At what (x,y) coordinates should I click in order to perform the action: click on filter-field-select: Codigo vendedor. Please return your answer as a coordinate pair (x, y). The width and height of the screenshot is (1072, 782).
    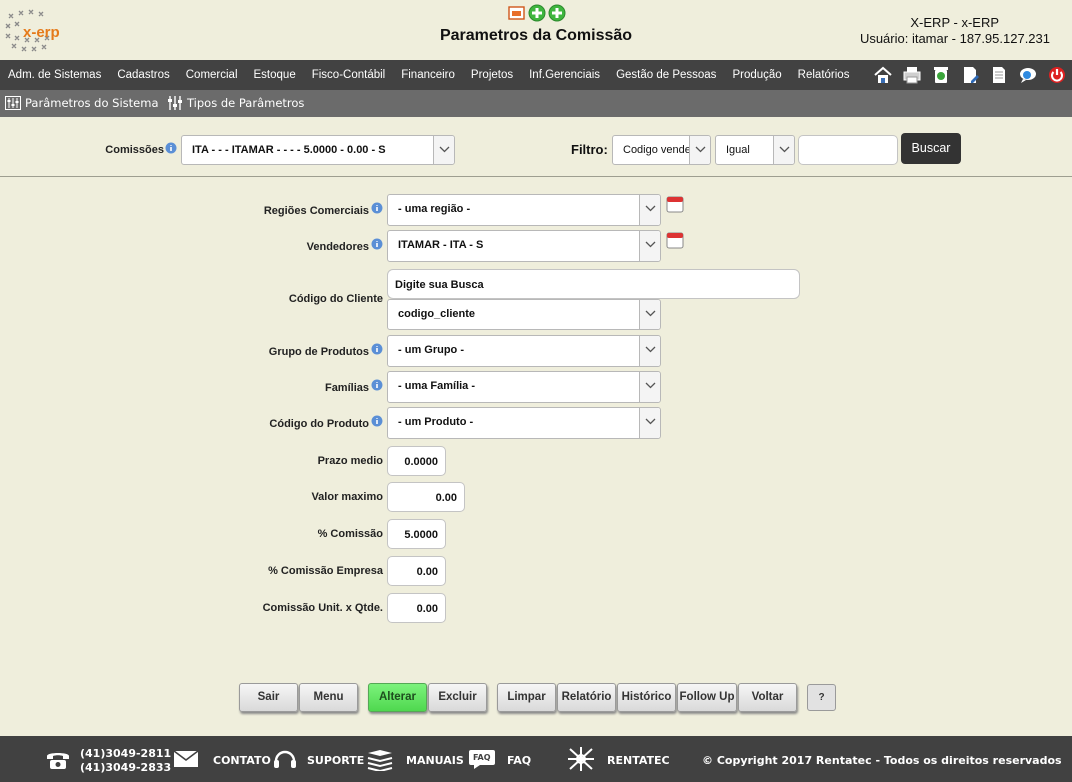
    Looking at the image, I should click on (661, 150).